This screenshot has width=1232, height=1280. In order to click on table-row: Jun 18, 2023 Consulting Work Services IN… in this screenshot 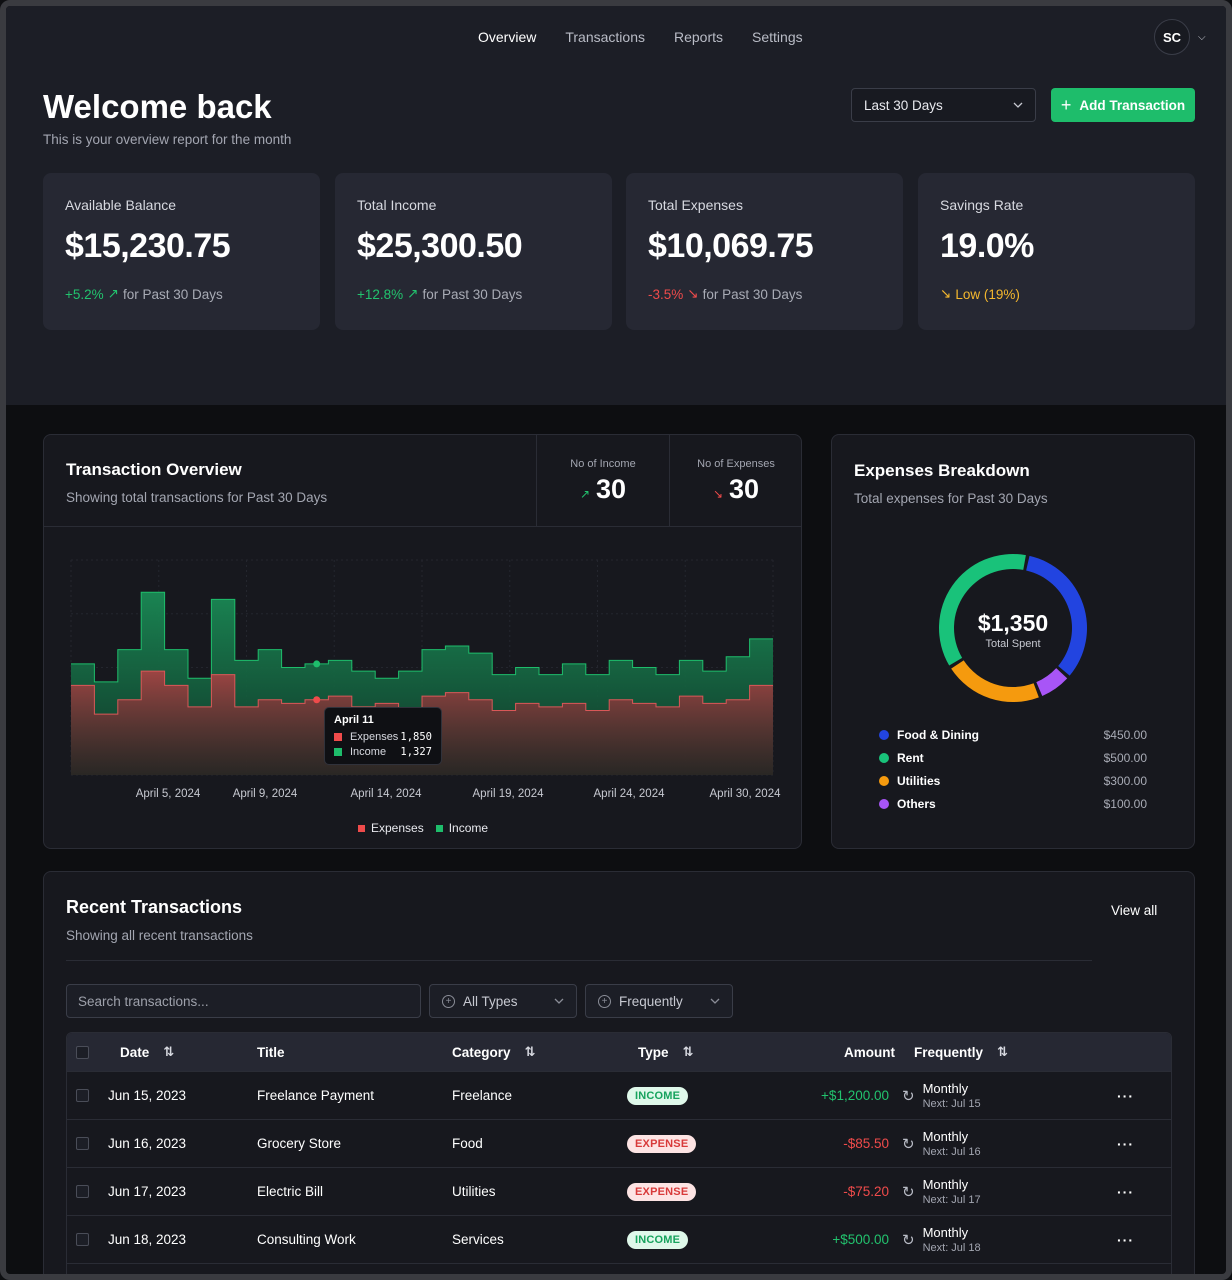, I will do `click(619, 1239)`.